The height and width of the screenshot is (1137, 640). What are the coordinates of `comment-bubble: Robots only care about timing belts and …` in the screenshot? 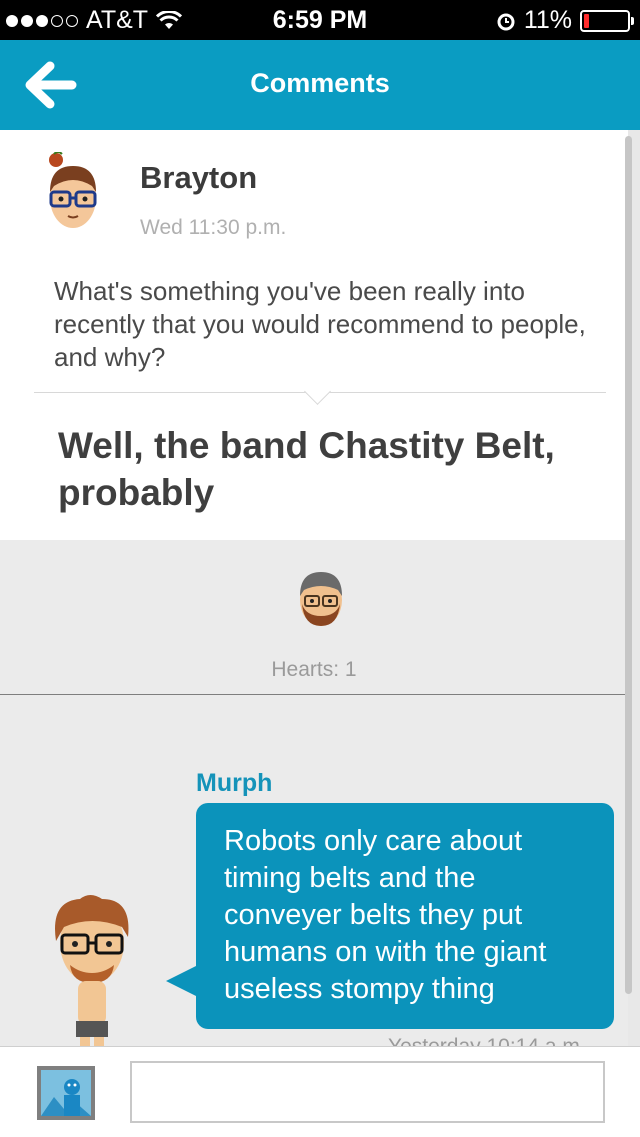 It's located at (405, 916).